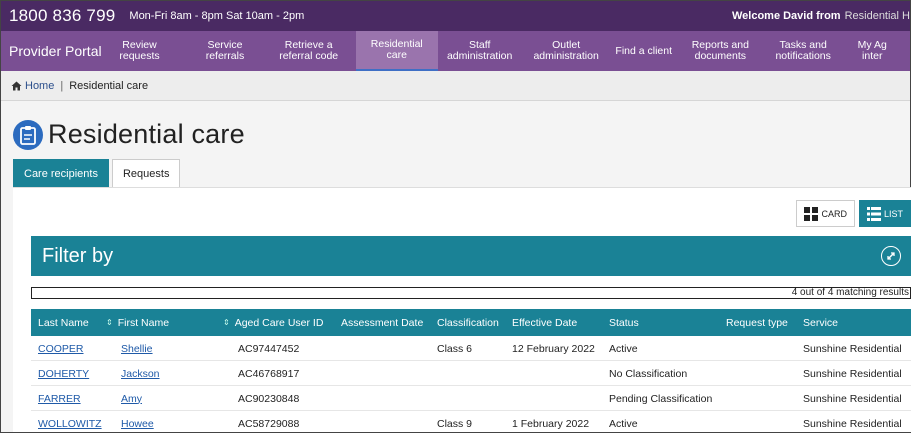 This screenshot has width=911, height=433. Describe the element at coordinates (140, 374) in the screenshot. I see `first-name-link: Jackson` at that location.